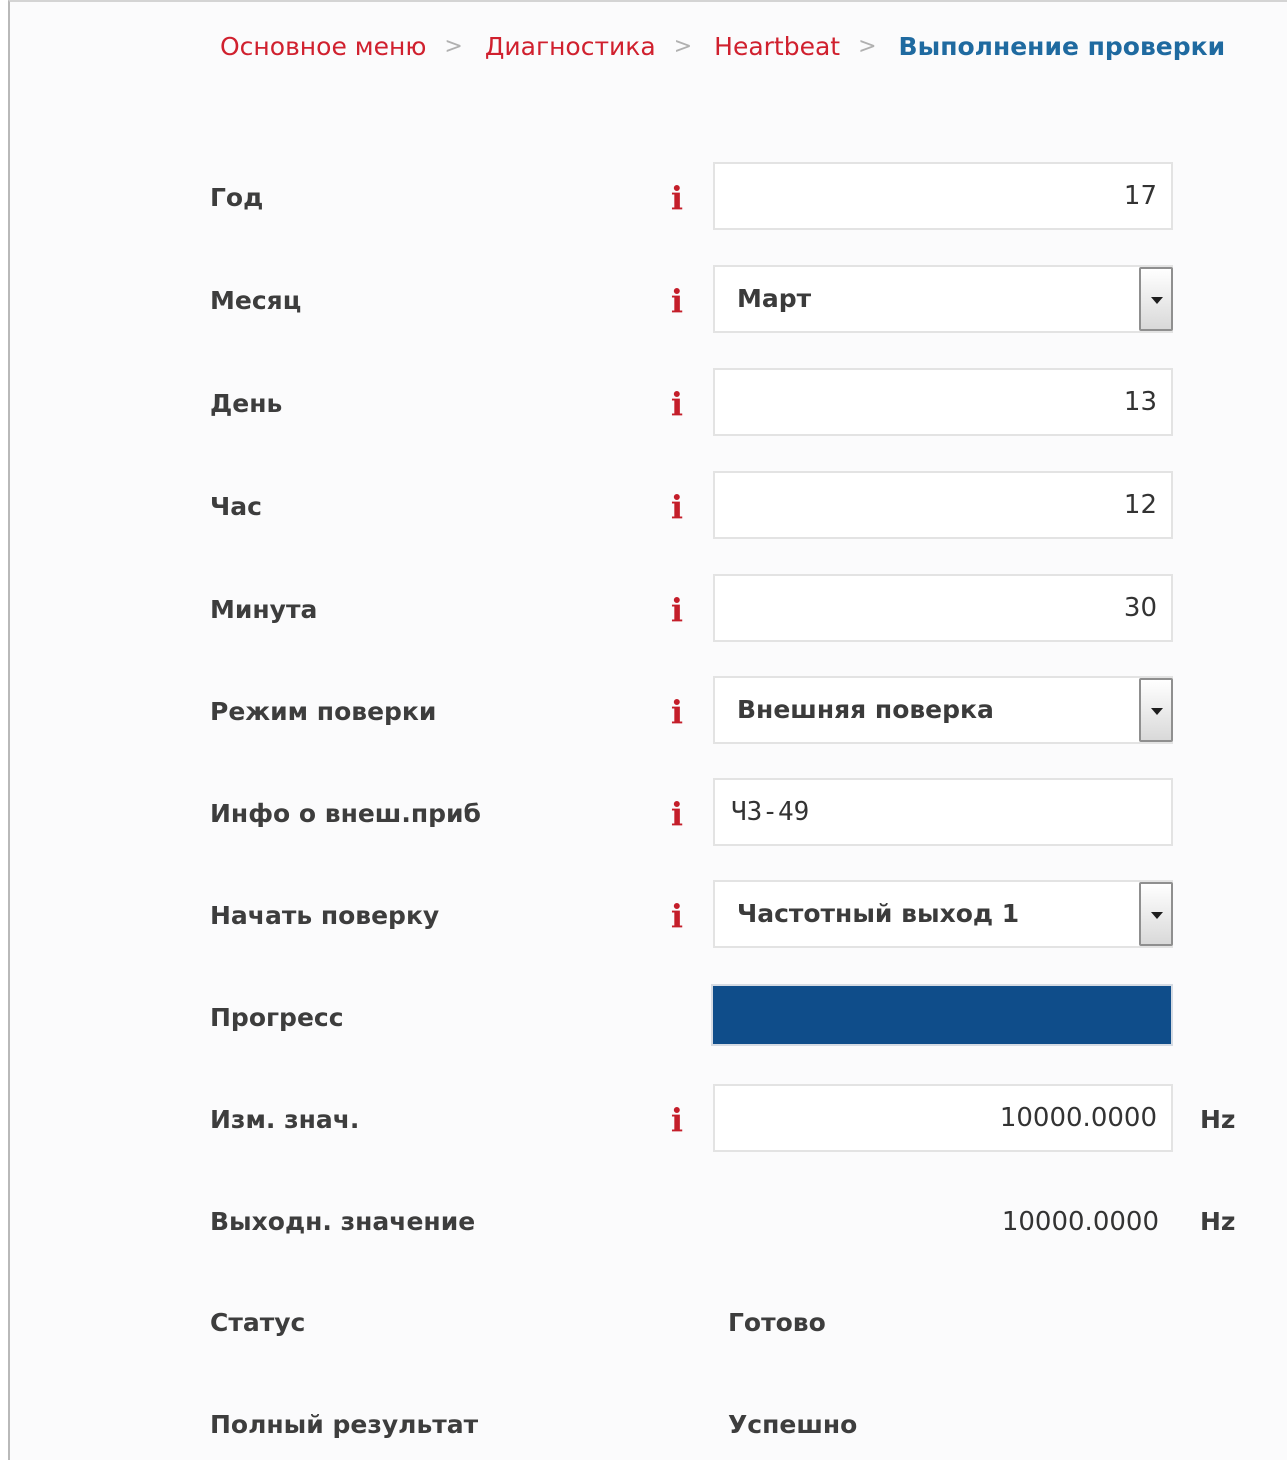  I want to click on day-row: День i 13, so click(648, 404).